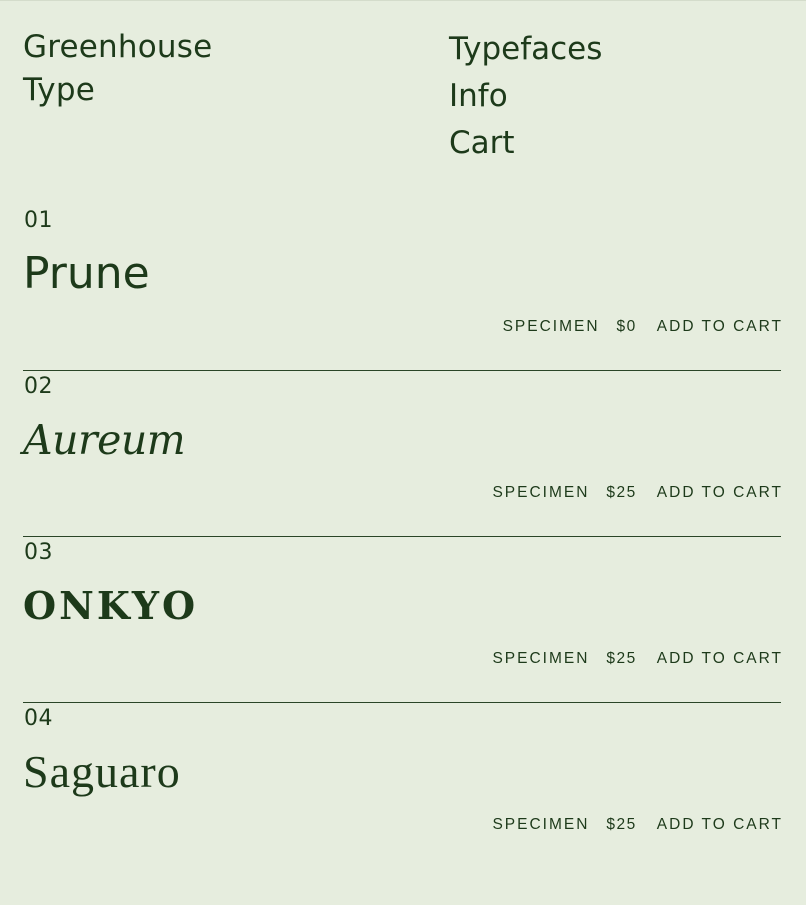 Image resolution: width=806 pixels, height=905 pixels. Describe the element at coordinates (118, 47) in the screenshot. I see `brand-line-1: Greenhouse` at that location.